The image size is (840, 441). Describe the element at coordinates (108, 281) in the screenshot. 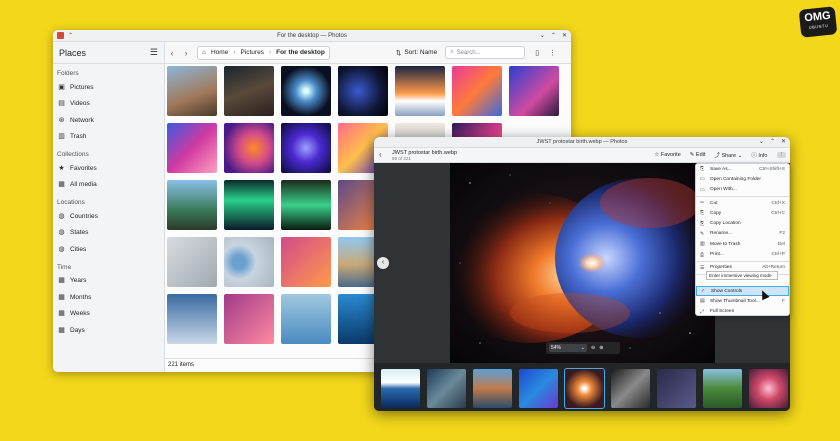

I see `sidebar-item-years: ▦ Years` at that location.